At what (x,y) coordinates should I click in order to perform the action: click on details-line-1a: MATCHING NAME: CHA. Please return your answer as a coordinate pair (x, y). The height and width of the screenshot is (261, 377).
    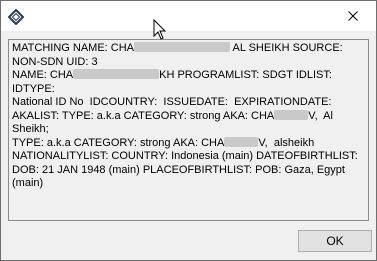
    Looking at the image, I should click on (73, 48).